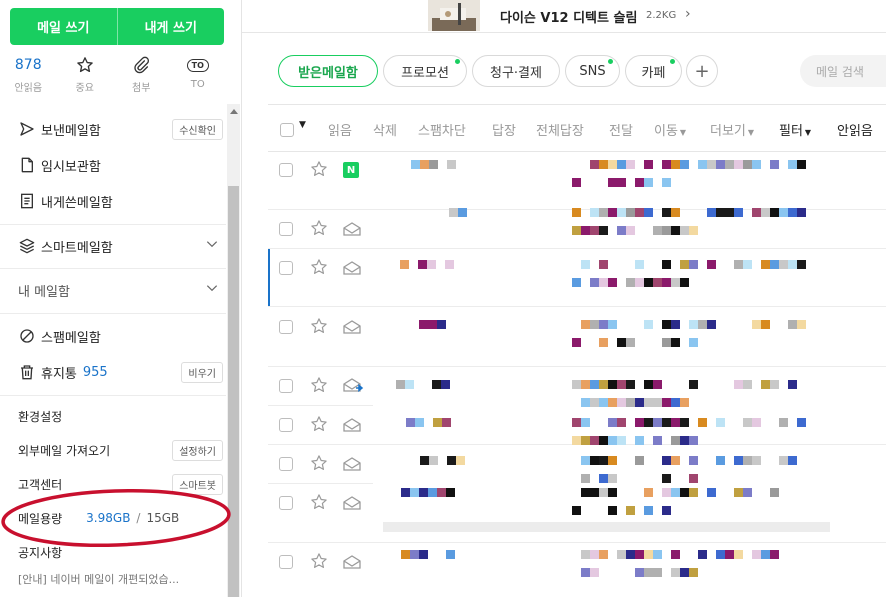 This screenshot has width=886, height=597. Describe the element at coordinates (702, 71) in the screenshot. I see `add-tab-button: +` at that location.